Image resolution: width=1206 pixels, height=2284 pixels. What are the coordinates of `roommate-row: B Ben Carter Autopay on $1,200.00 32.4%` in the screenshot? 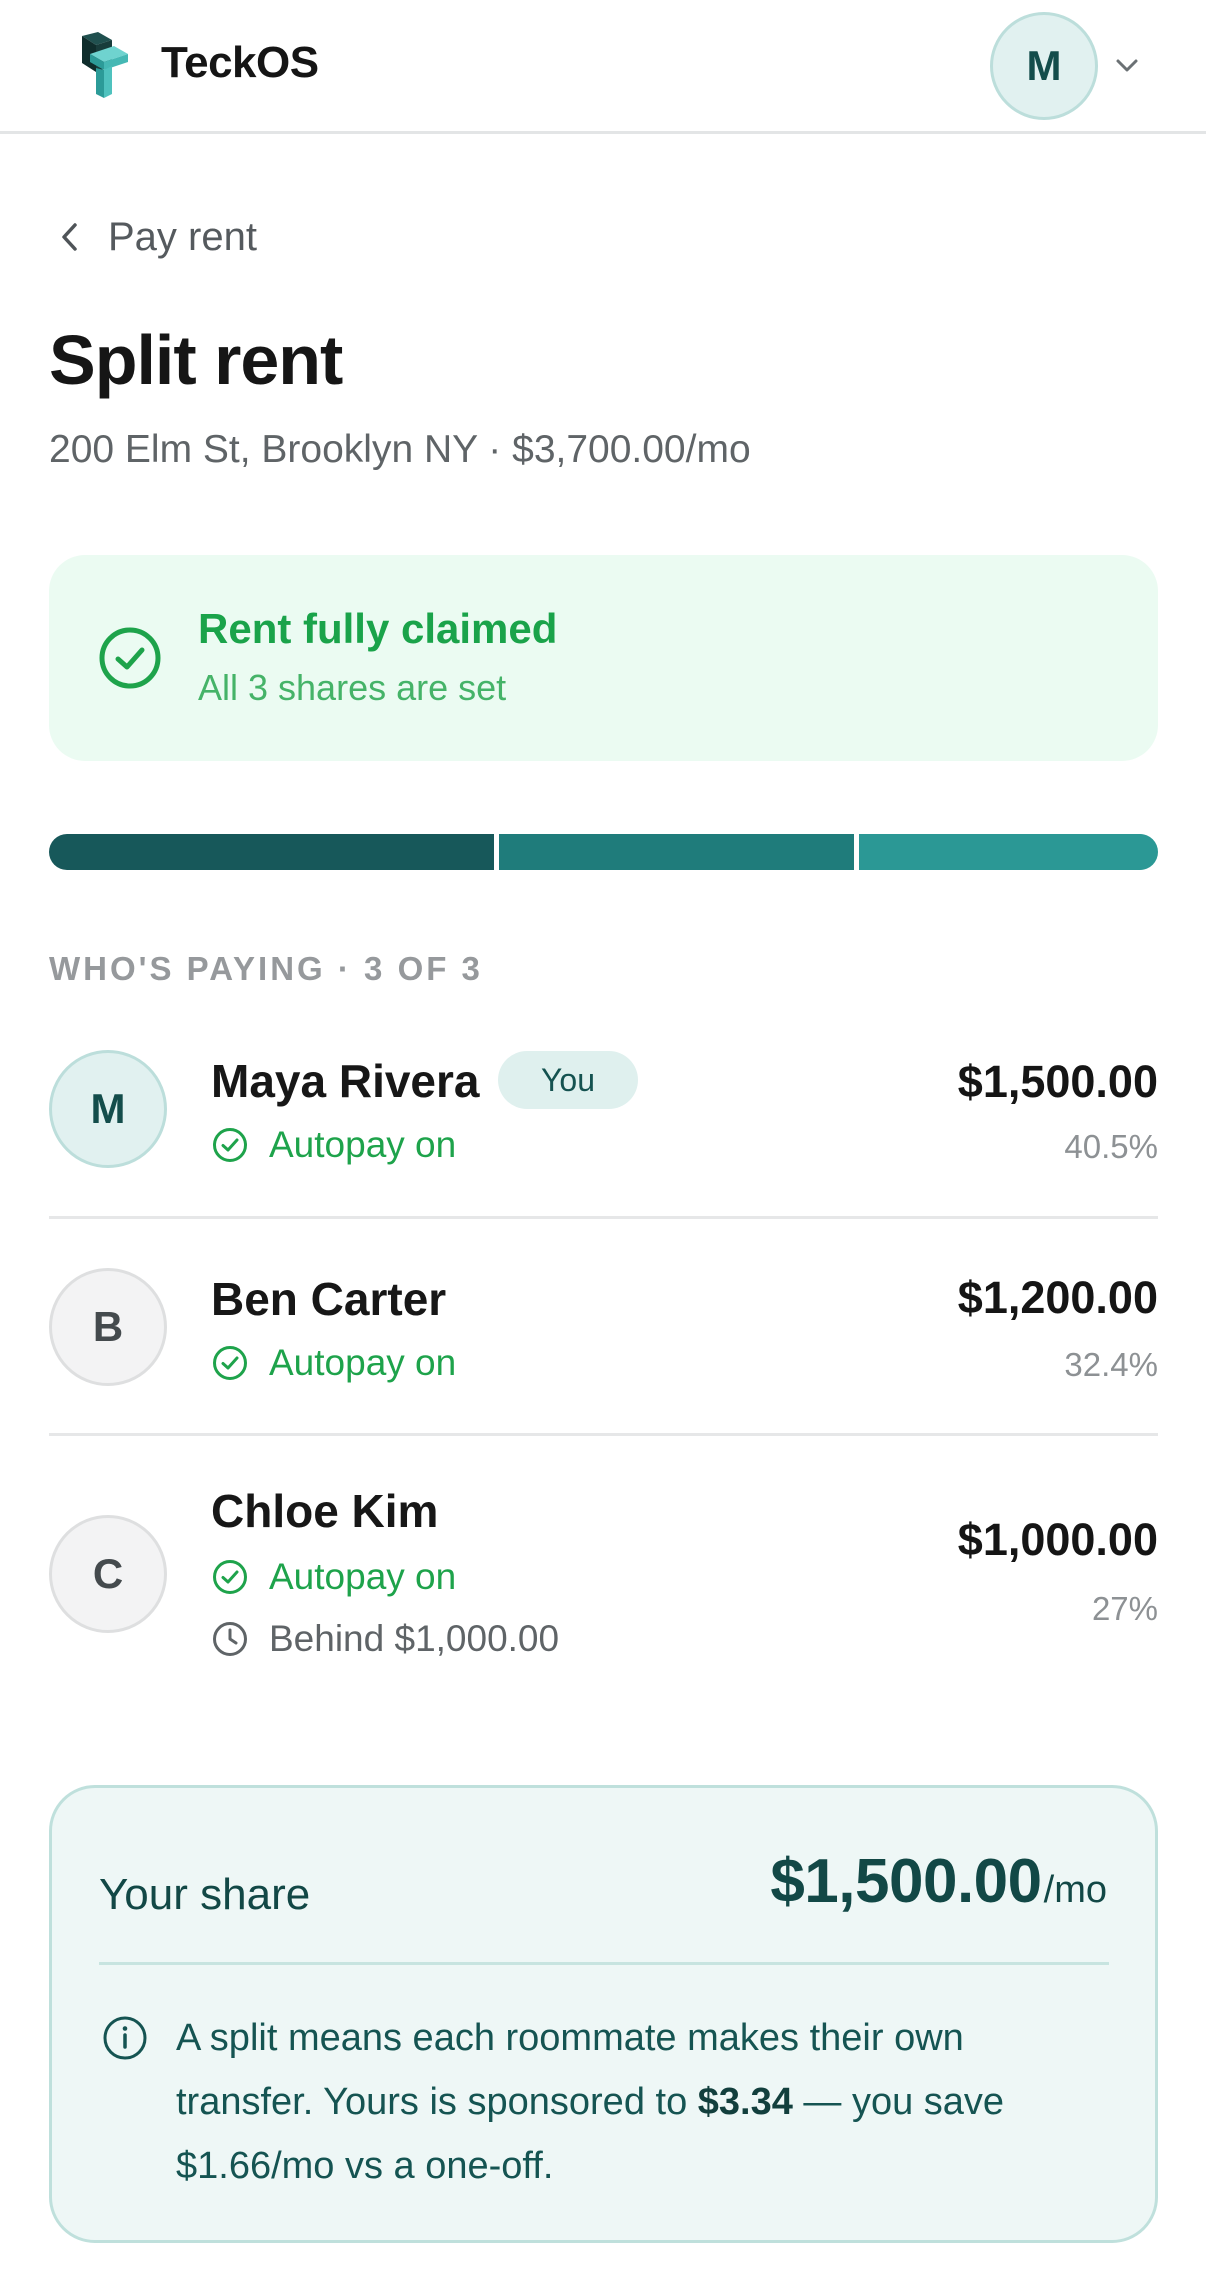 It's located at (603, 1328).